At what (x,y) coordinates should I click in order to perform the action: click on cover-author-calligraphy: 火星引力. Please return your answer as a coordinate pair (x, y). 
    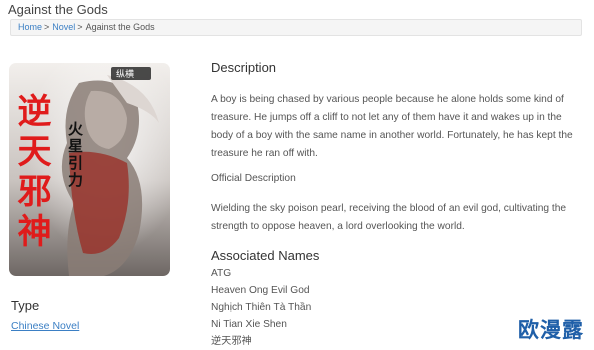
    Looking at the image, I should click on (75, 155).